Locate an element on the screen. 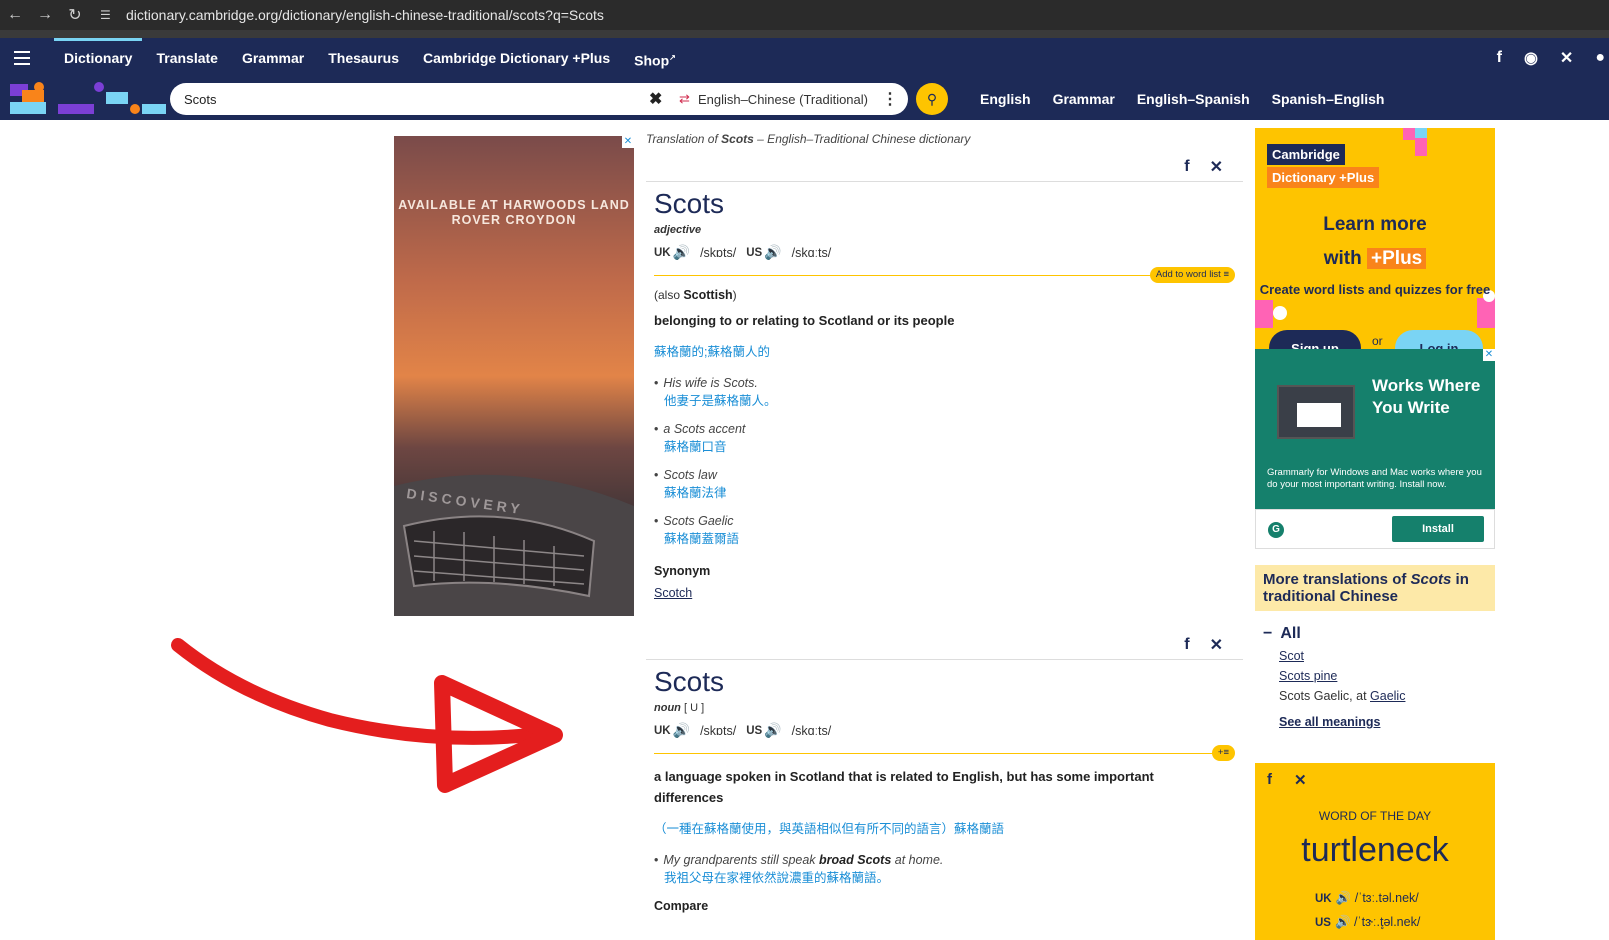 Image resolution: width=1609 pixels, height=940 pixels. gaelic-pre: Scots Gaelic, at is located at coordinates (1325, 696).